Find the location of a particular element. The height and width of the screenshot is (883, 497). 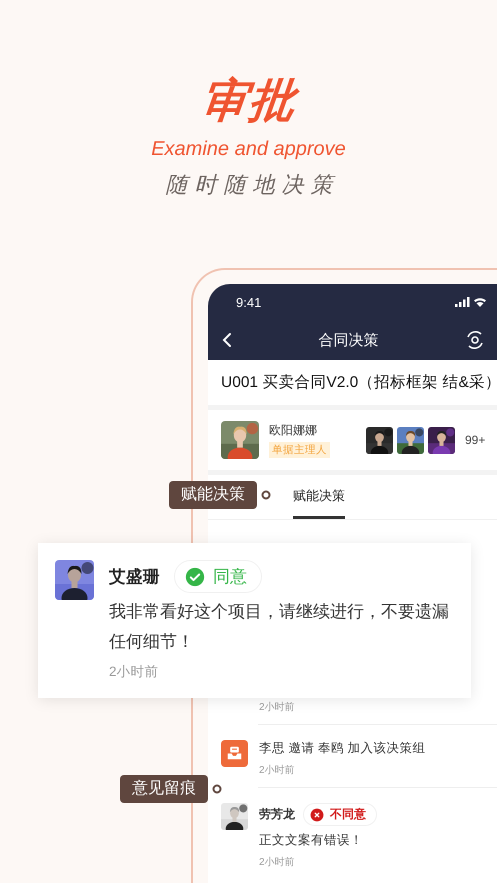

cross-icon is located at coordinates (317, 815).